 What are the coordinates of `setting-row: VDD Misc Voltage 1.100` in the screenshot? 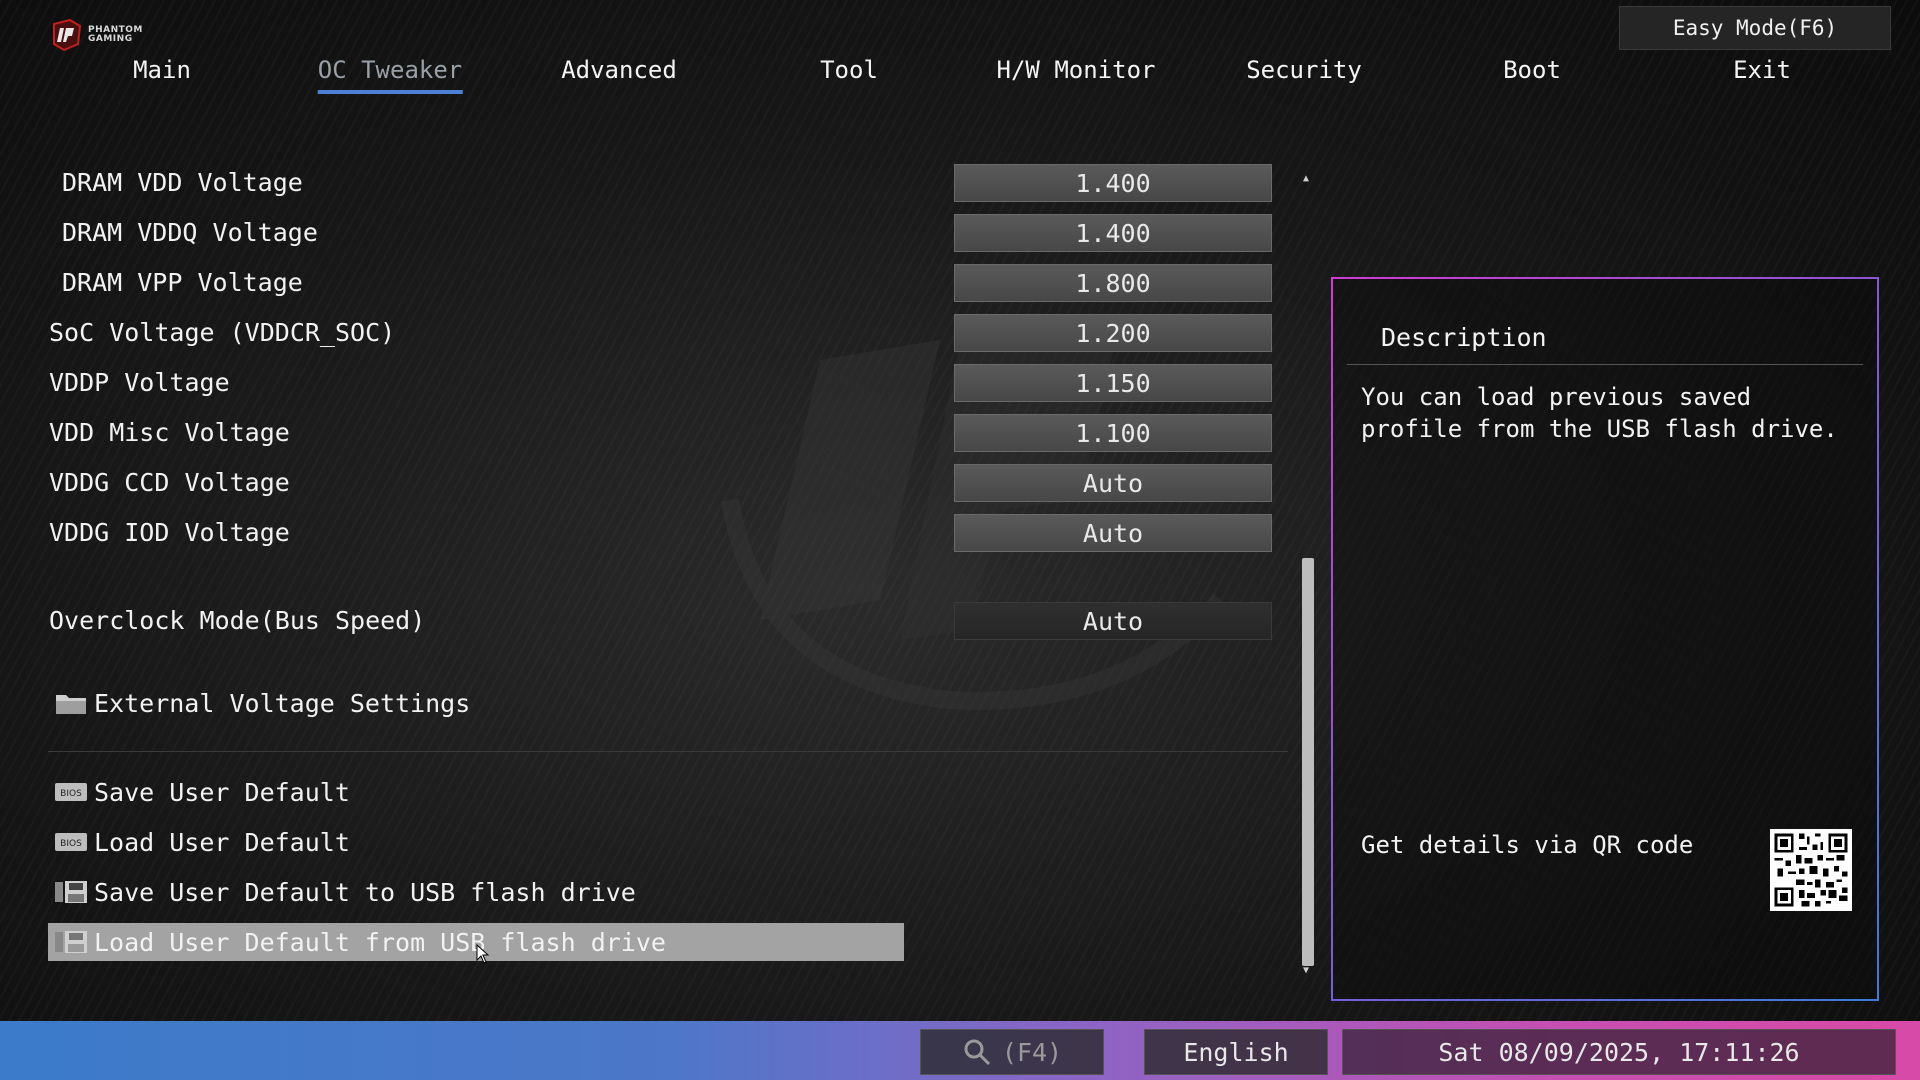 It's located at (650, 434).